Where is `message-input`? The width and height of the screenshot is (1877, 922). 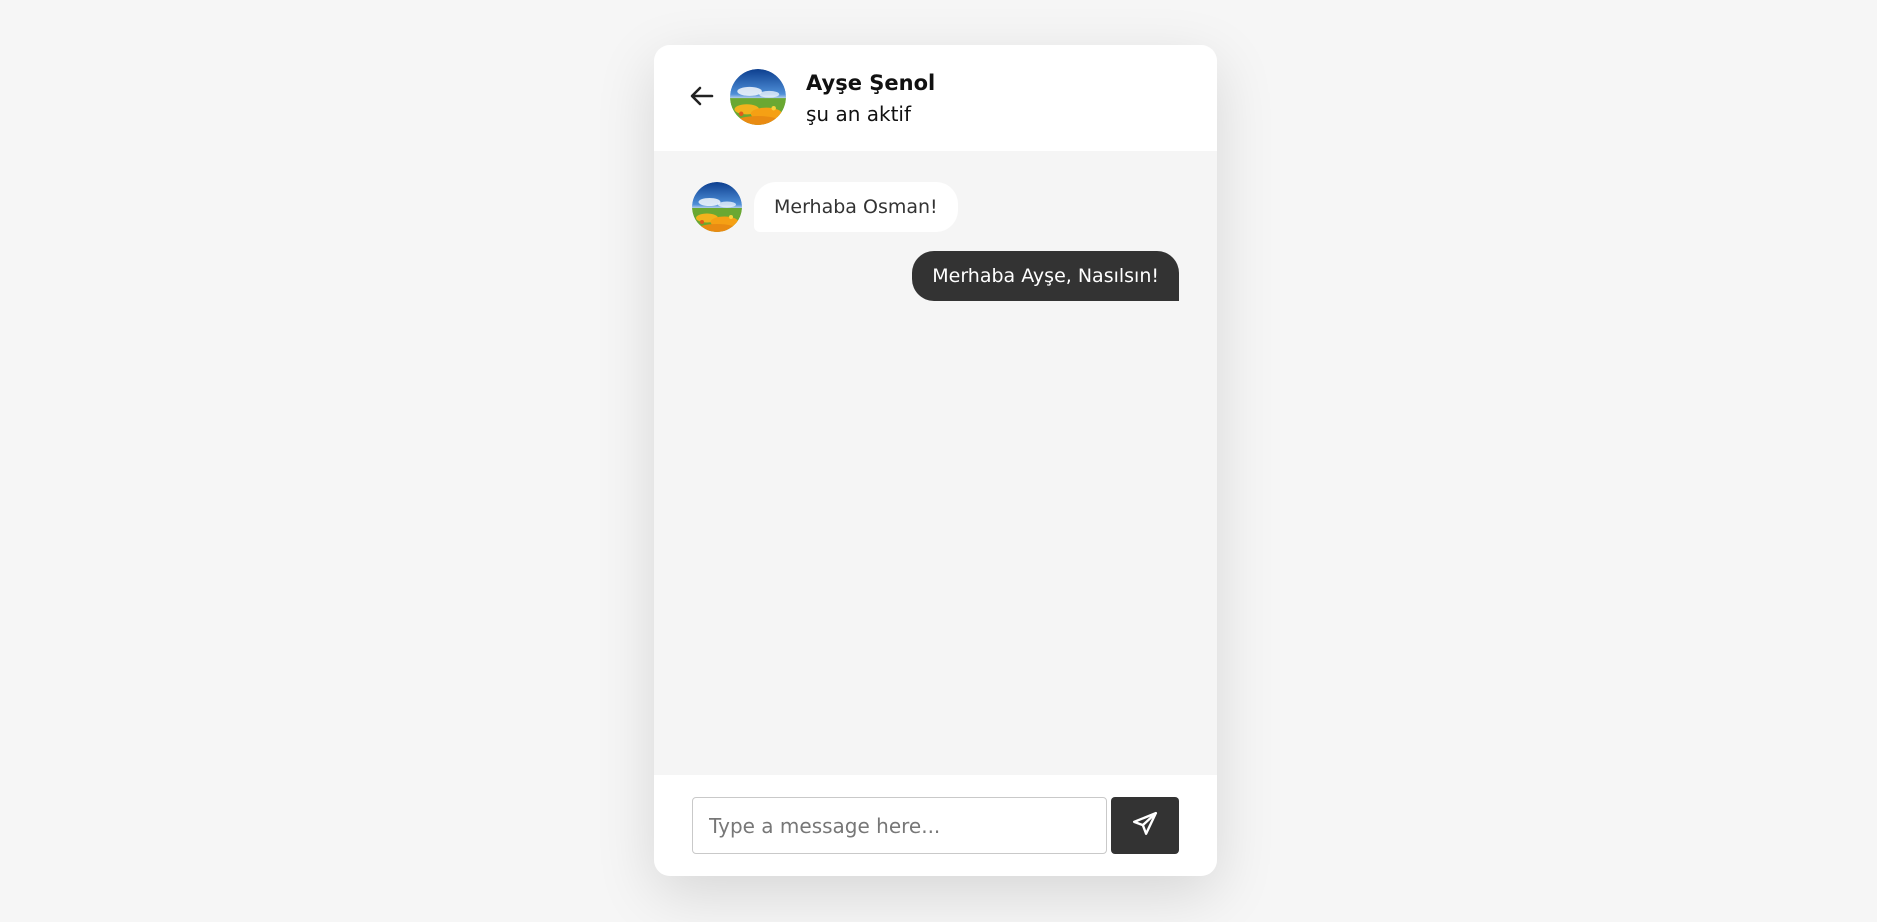
message-input is located at coordinates (899, 825).